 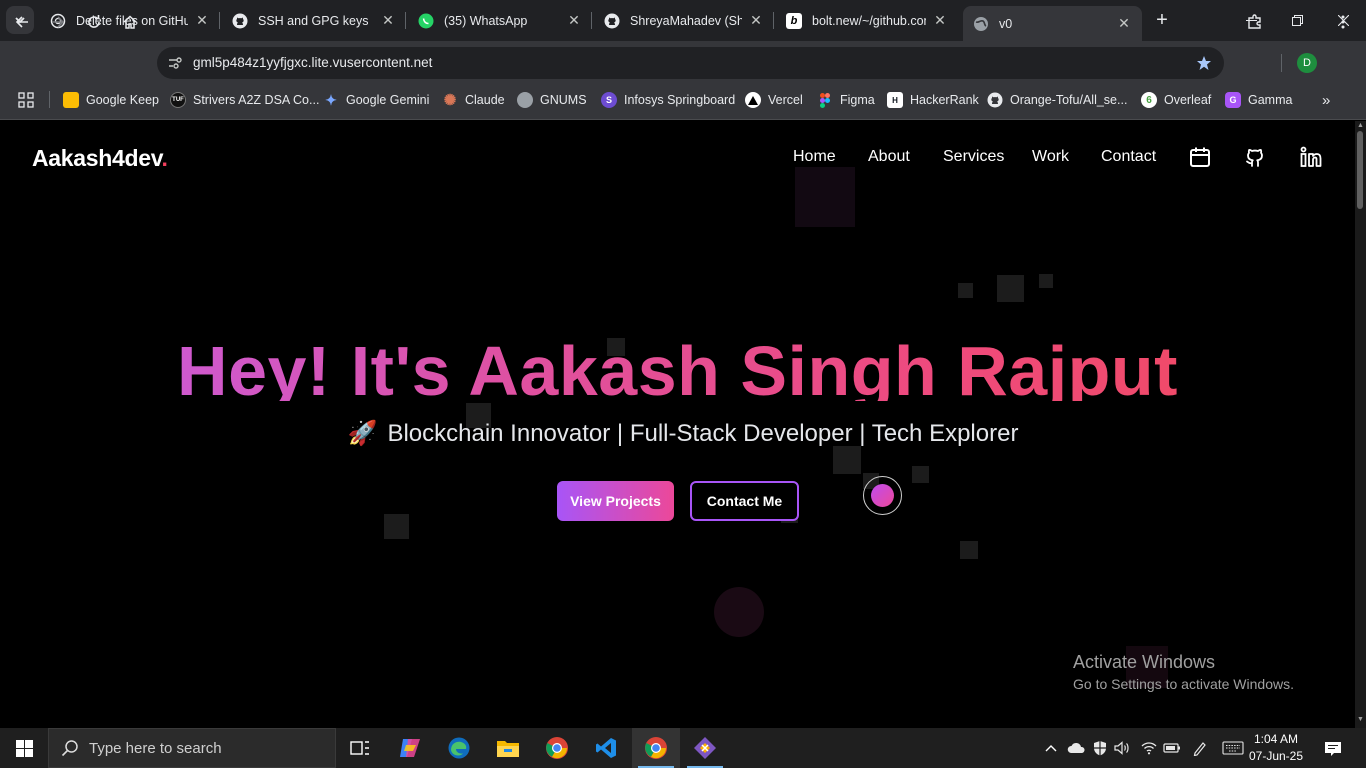 What do you see at coordinates (1326, 100) in the screenshot?
I see `more-bookmarks-button: »` at bounding box center [1326, 100].